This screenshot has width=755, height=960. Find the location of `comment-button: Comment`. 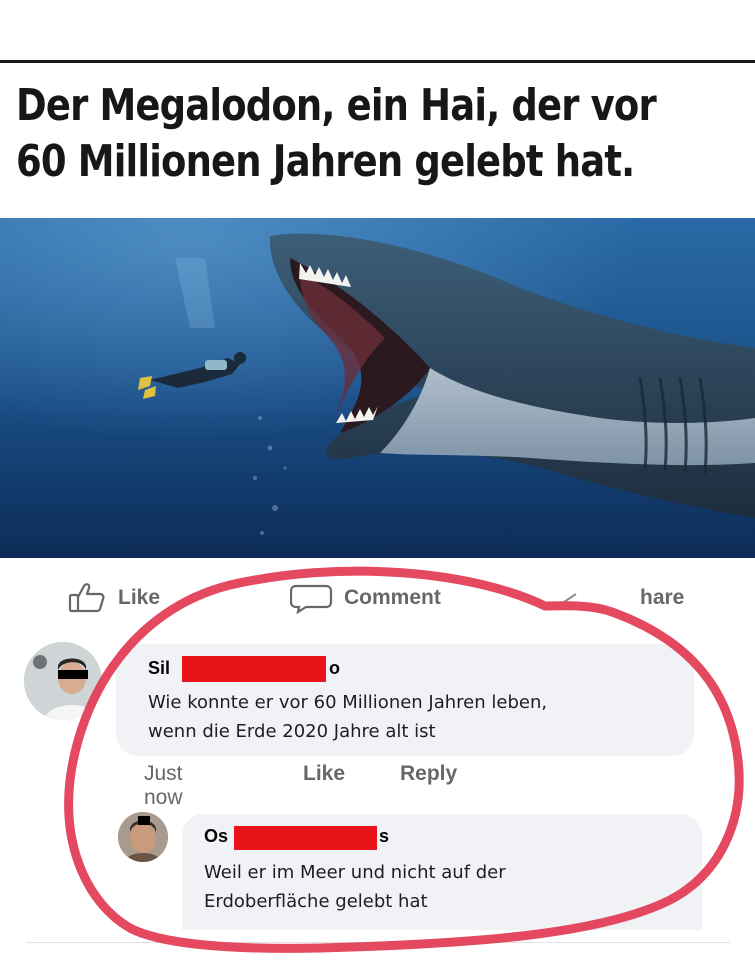

comment-button: Comment is located at coordinates (365, 598).